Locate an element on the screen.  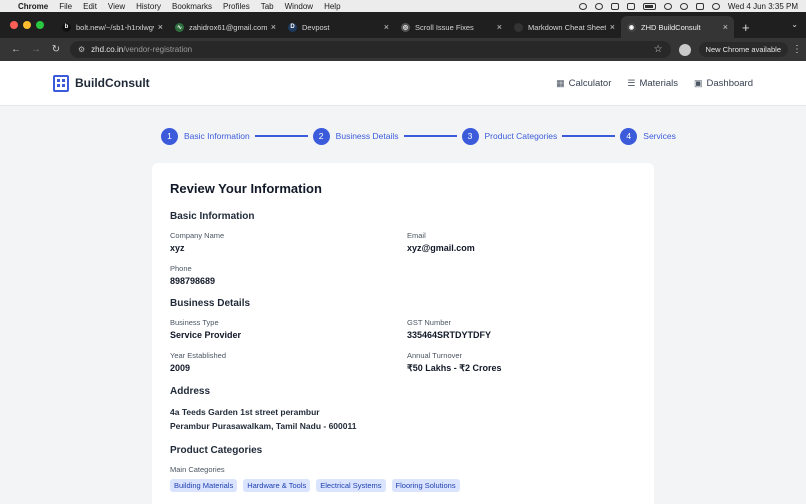
at-icon is located at coordinates (598, 6).